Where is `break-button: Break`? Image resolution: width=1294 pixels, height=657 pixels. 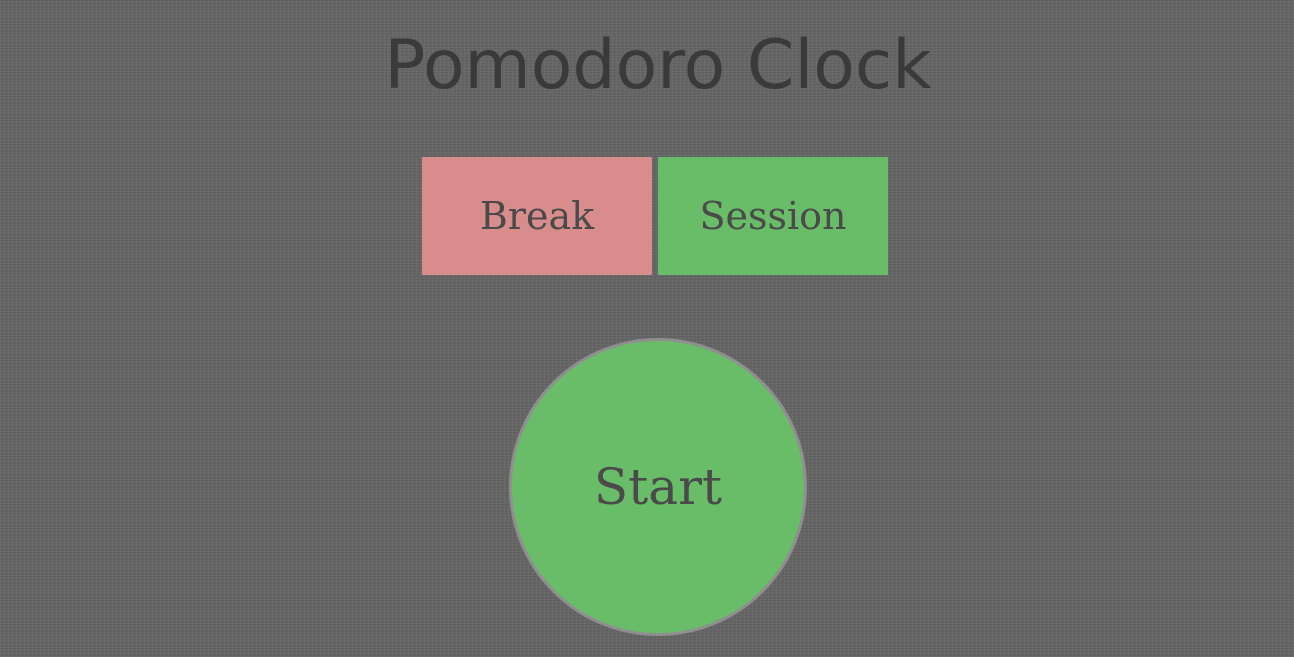 break-button: Break is located at coordinates (537, 216).